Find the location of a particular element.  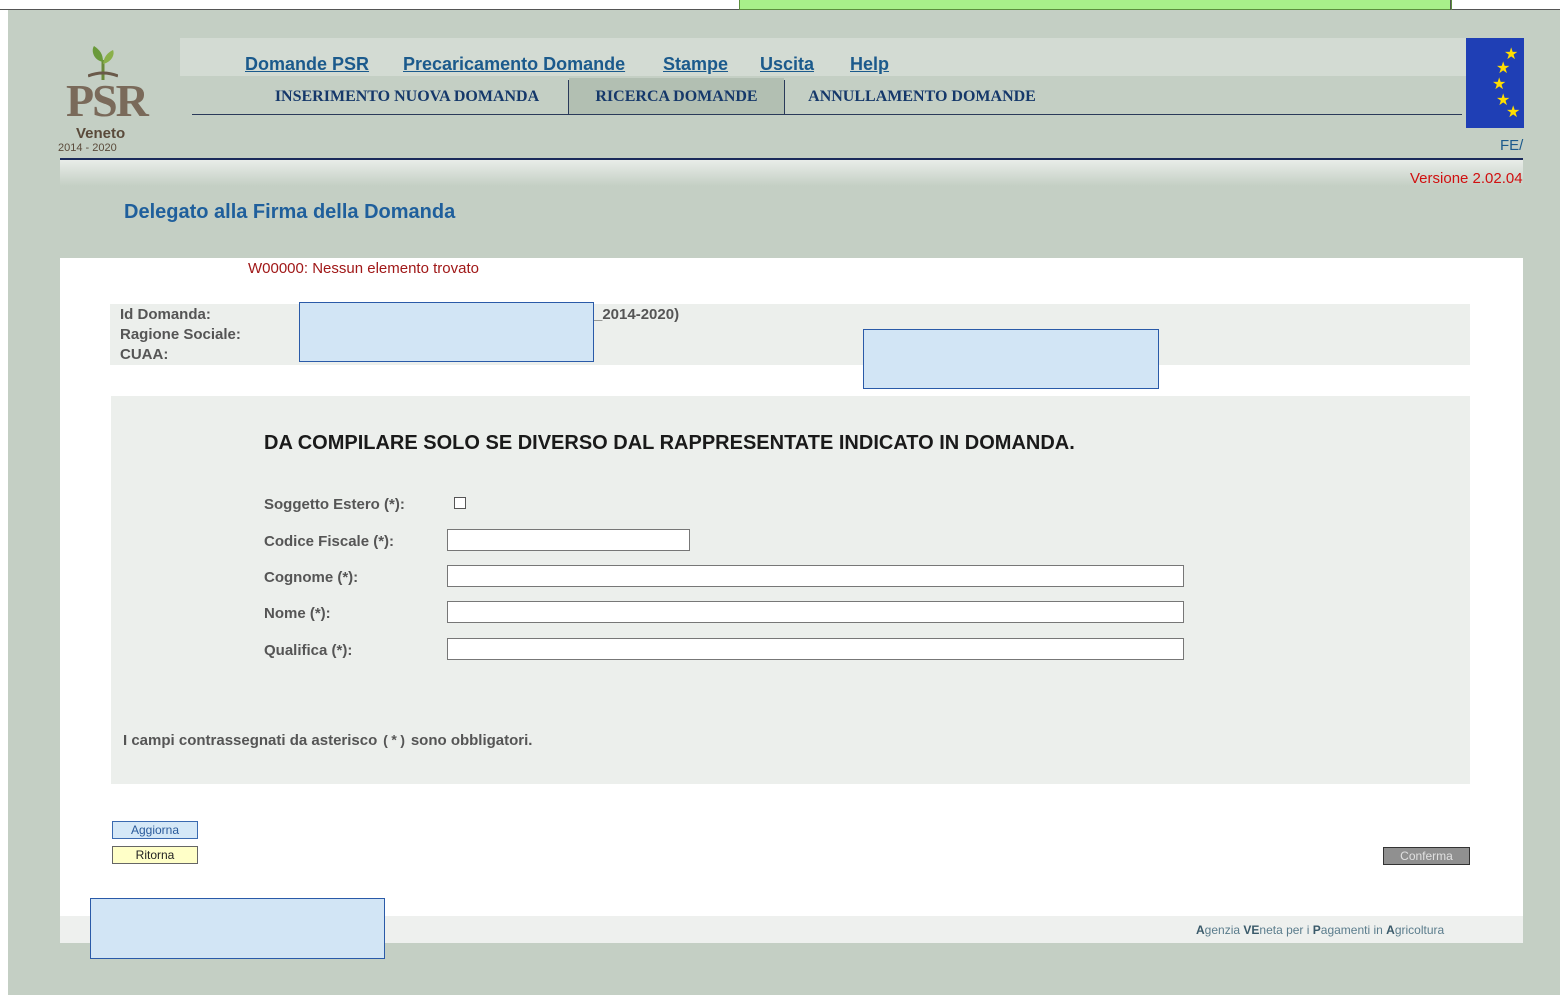

psr-logo: PSR Veneto 2014 - 2020 is located at coordinates (102, 98).